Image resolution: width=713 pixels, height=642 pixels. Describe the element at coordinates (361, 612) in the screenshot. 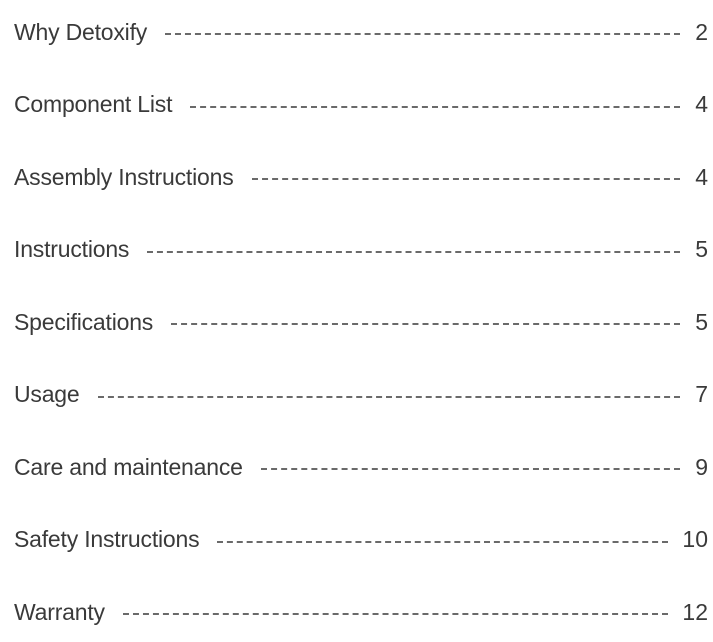

I see `toc-entry-warranty: Warranty 12` at that location.